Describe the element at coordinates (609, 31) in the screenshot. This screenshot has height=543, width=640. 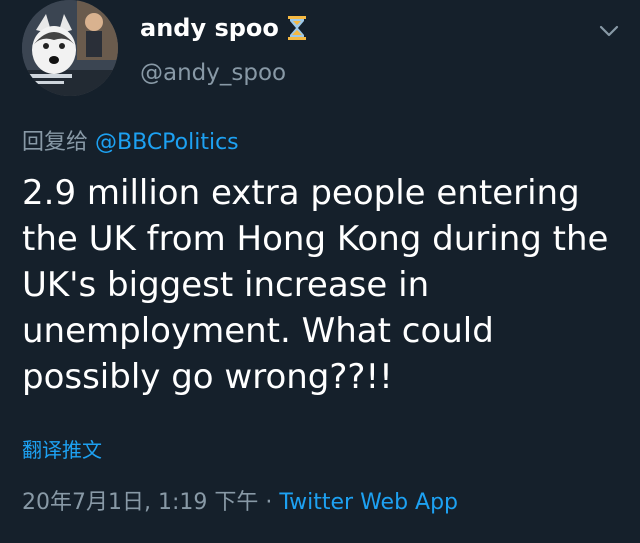
I see `chevron-down-icon` at that location.